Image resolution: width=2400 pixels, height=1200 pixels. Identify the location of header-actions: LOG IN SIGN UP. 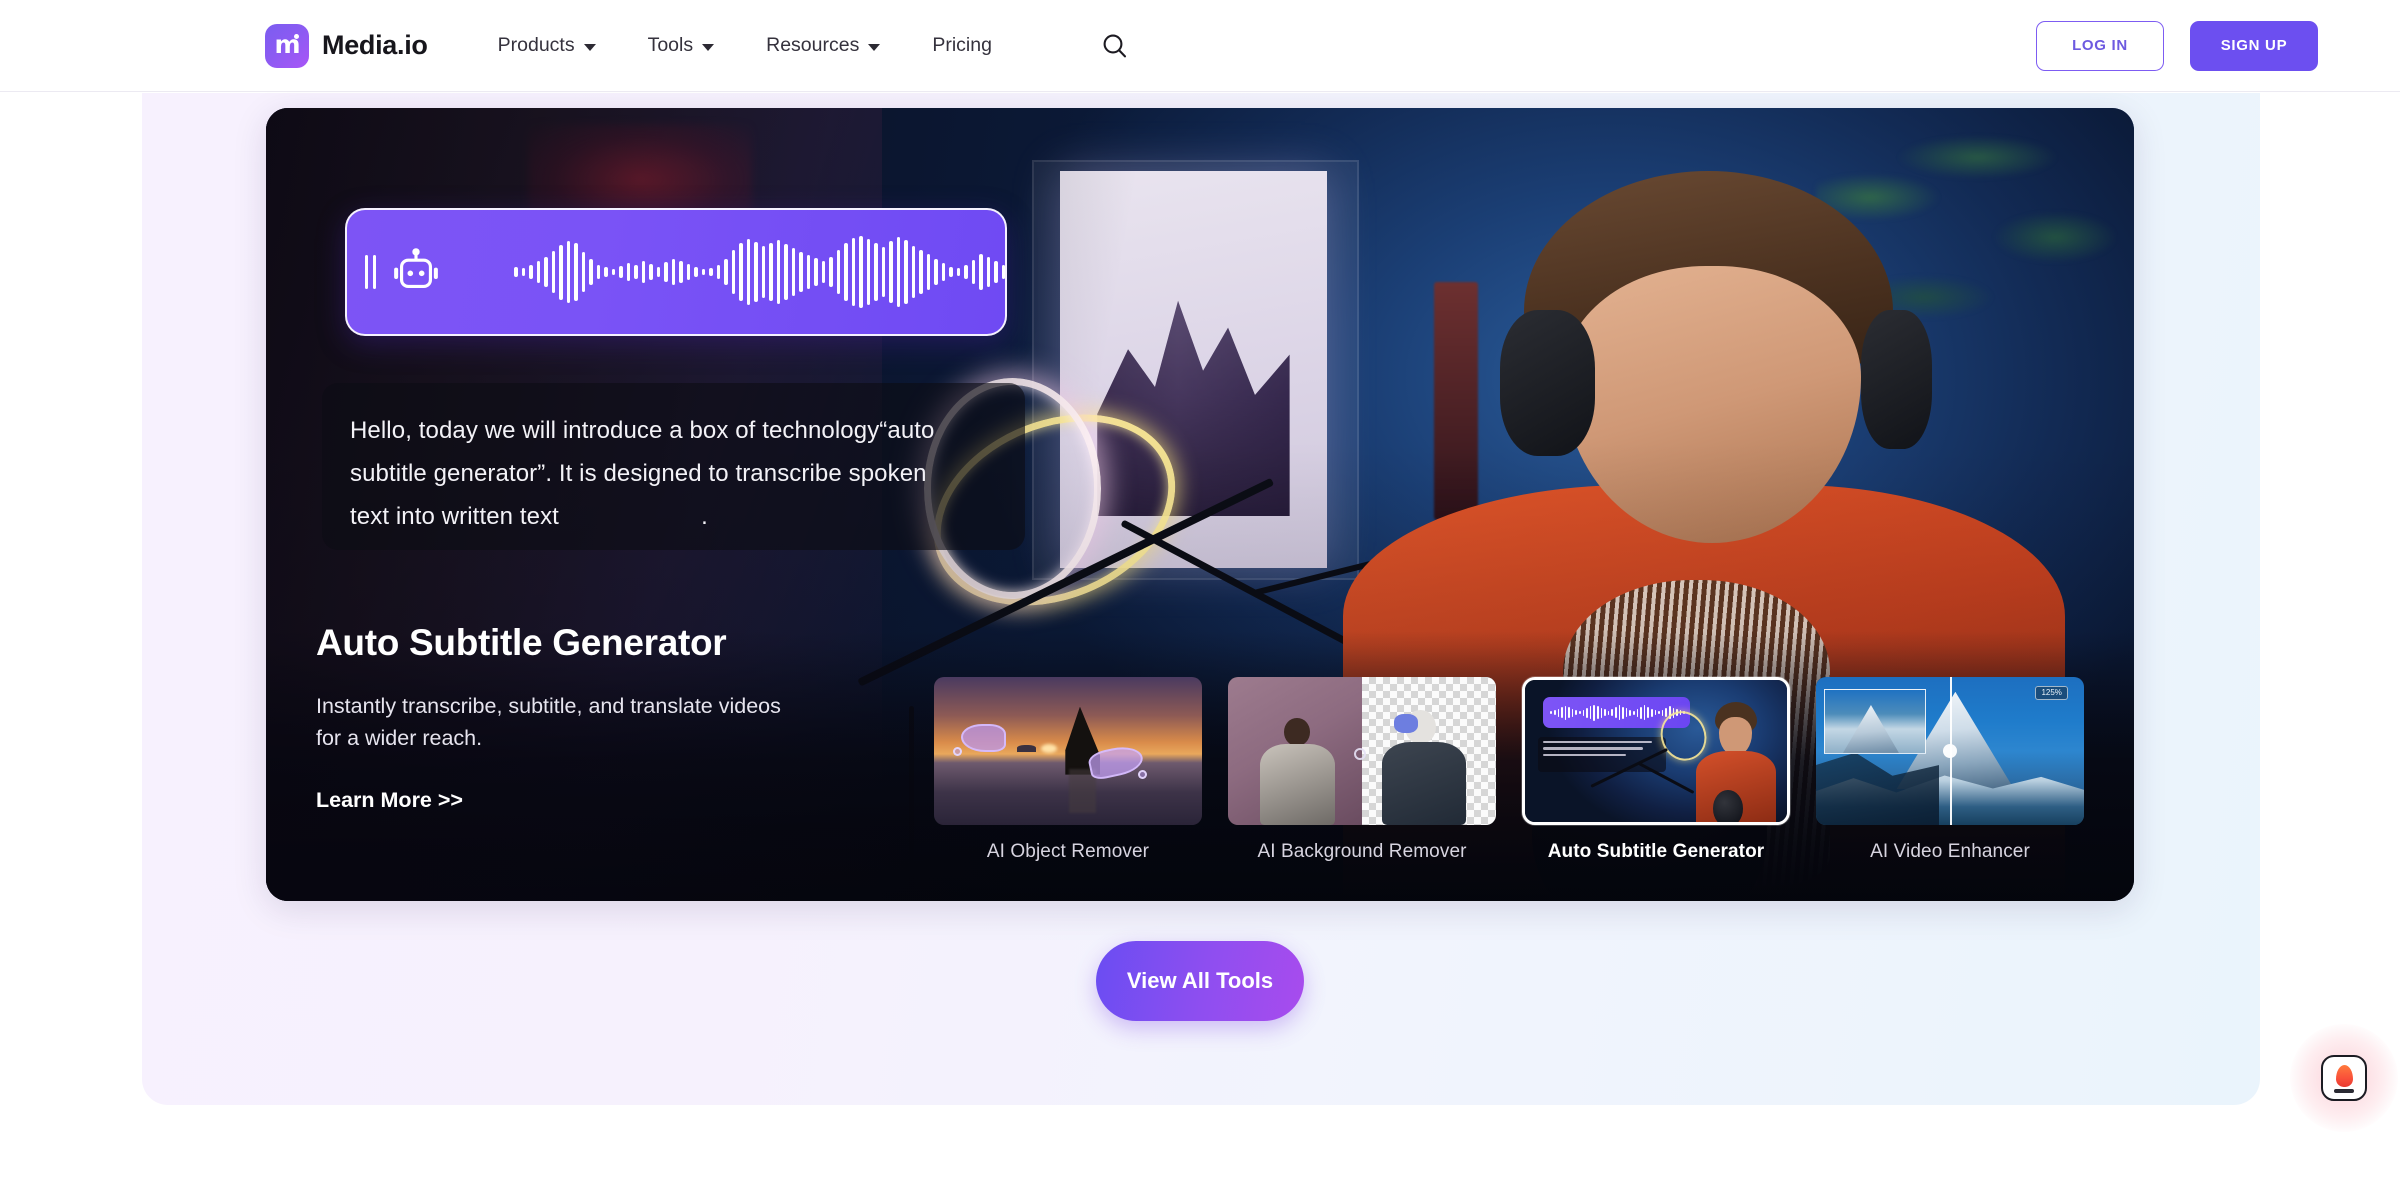
(2177, 45).